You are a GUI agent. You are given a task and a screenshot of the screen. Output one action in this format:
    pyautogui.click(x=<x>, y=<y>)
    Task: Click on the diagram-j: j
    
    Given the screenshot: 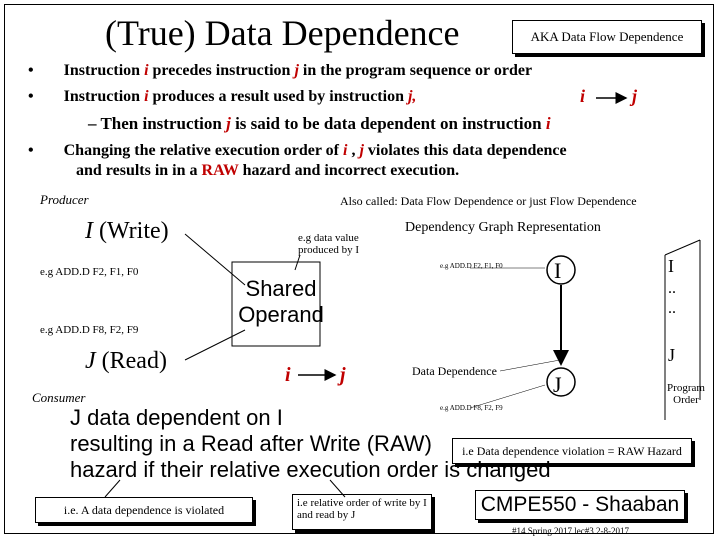 What is the action you would take?
    pyautogui.click(x=635, y=96)
    